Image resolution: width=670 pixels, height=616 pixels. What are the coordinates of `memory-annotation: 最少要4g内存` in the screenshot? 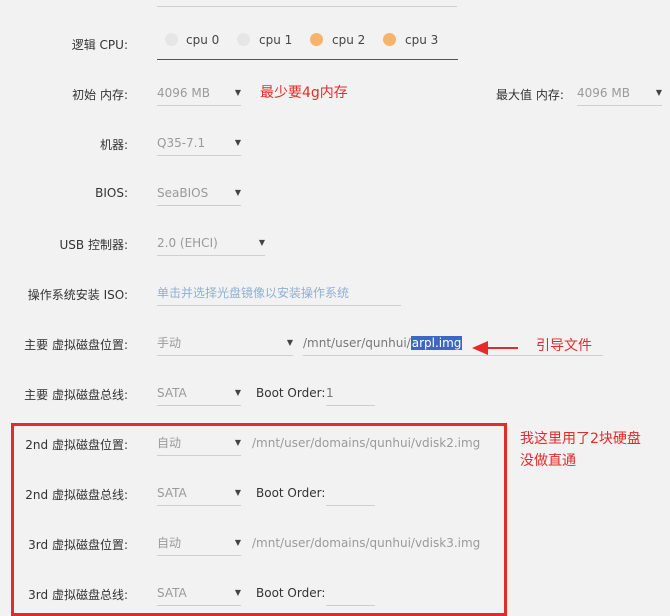 It's located at (304, 93).